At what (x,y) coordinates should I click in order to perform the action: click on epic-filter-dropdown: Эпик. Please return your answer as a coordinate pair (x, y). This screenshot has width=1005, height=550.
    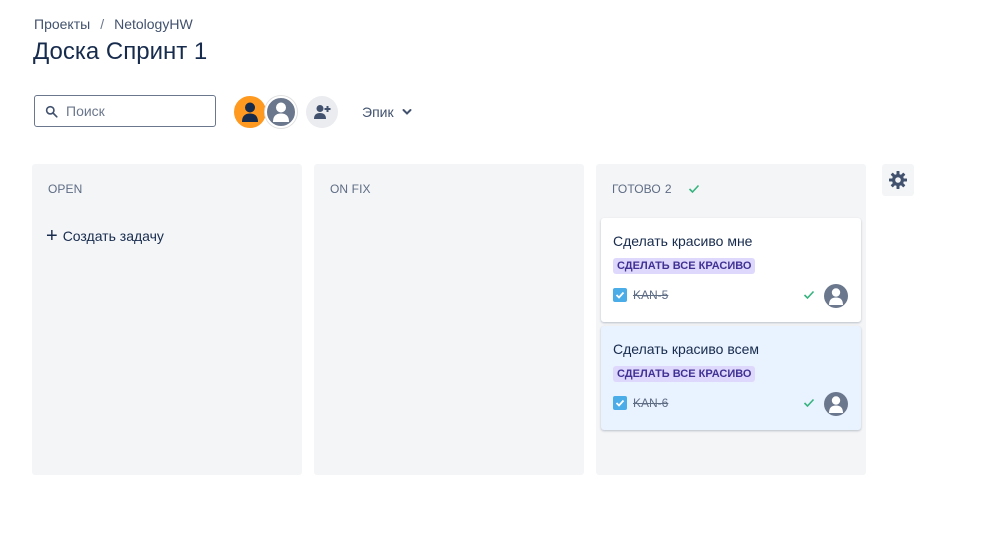
    Looking at the image, I should click on (387, 112).